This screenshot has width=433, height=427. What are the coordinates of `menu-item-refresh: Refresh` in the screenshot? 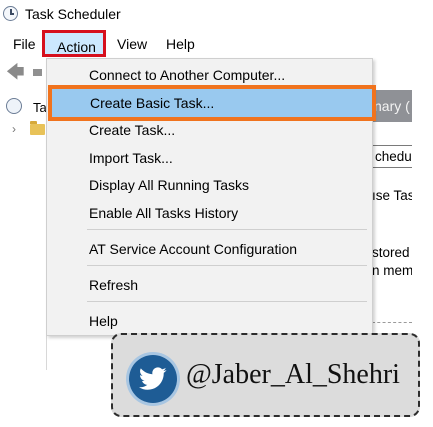 It's located at (113, 285).